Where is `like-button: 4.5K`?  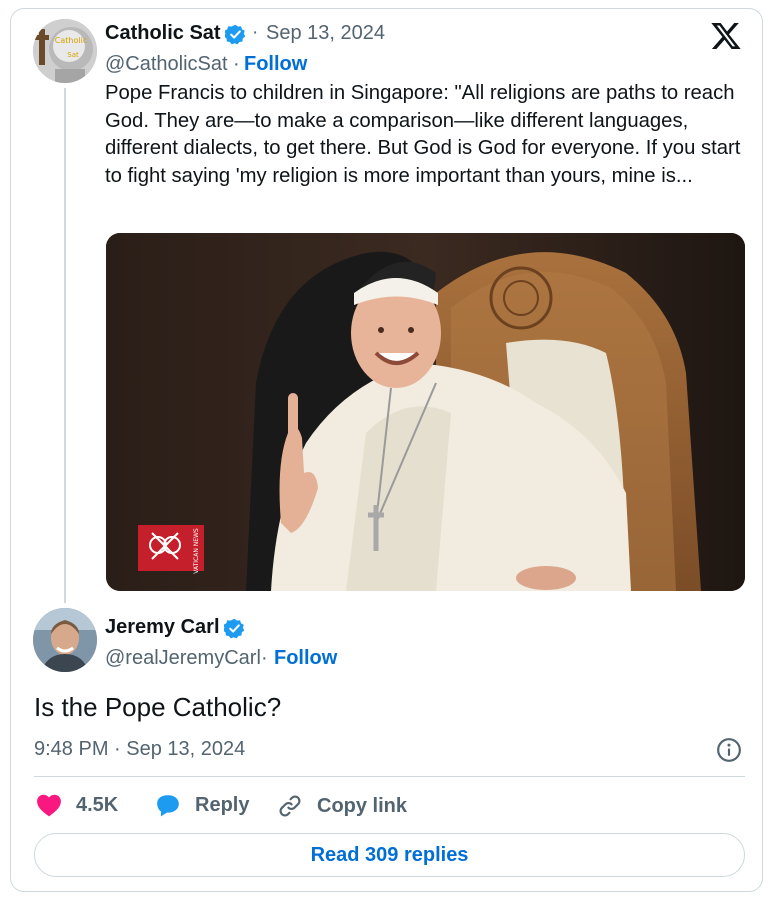
like-button: 4.5K is located at coordinates (77, 805).